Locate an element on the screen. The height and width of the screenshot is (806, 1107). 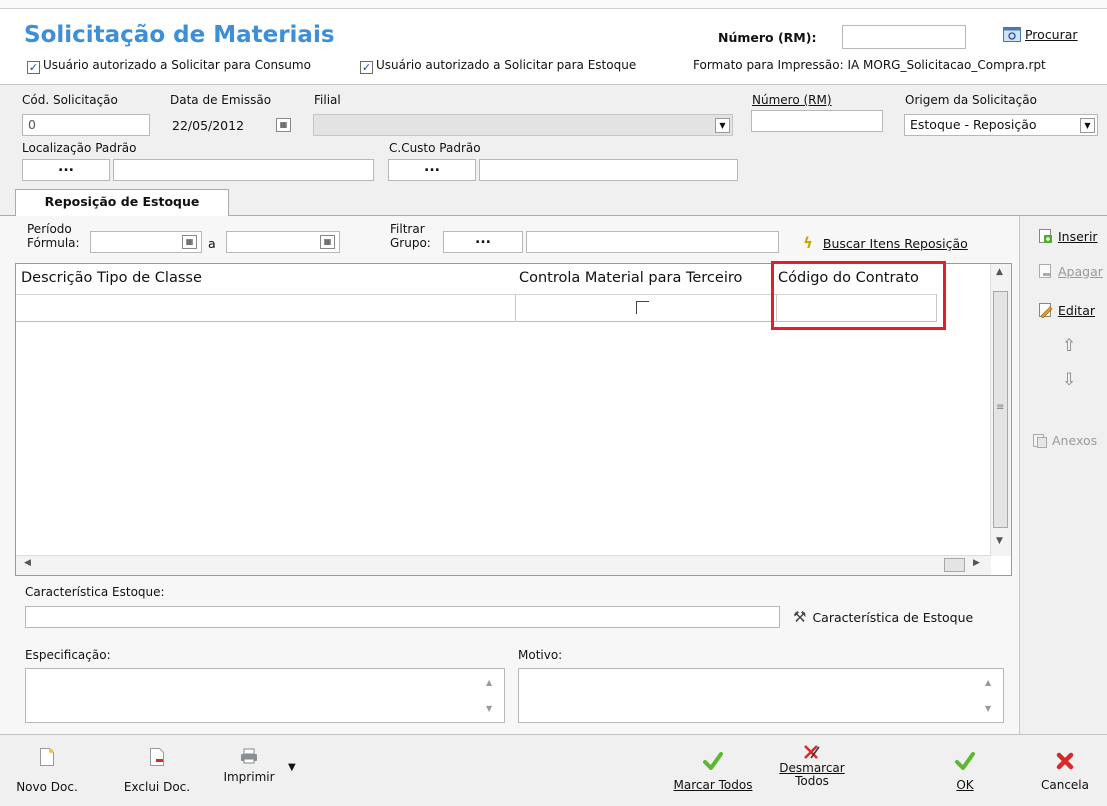
printer-icon is located at coordinates (249, 759).